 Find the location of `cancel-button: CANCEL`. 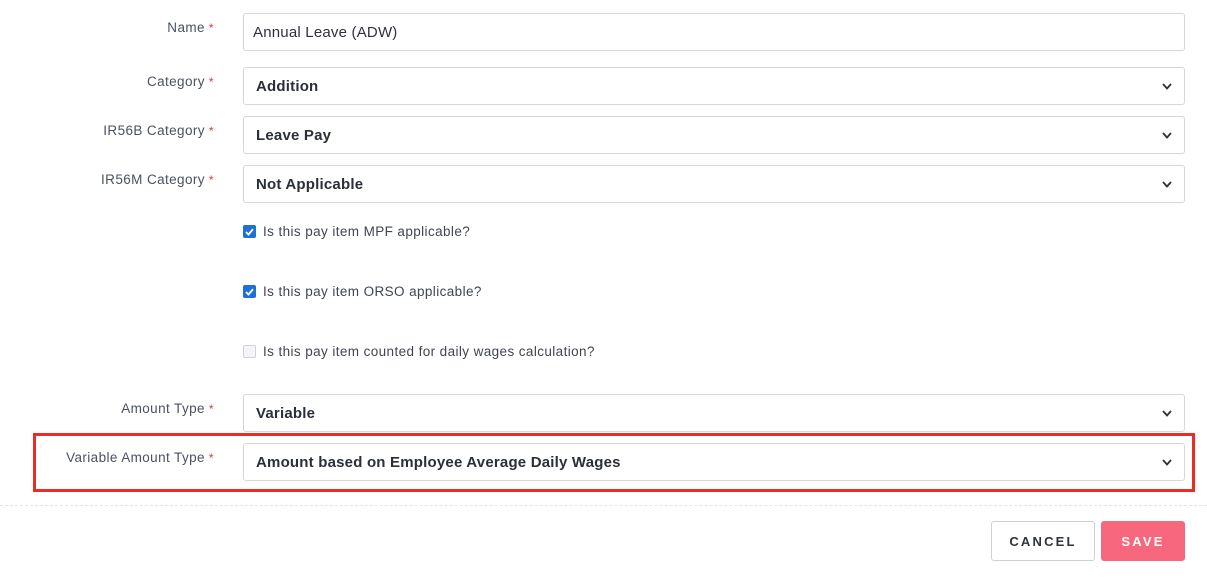

cancel-button: CANCEL is located at coordinates (1043, 541).